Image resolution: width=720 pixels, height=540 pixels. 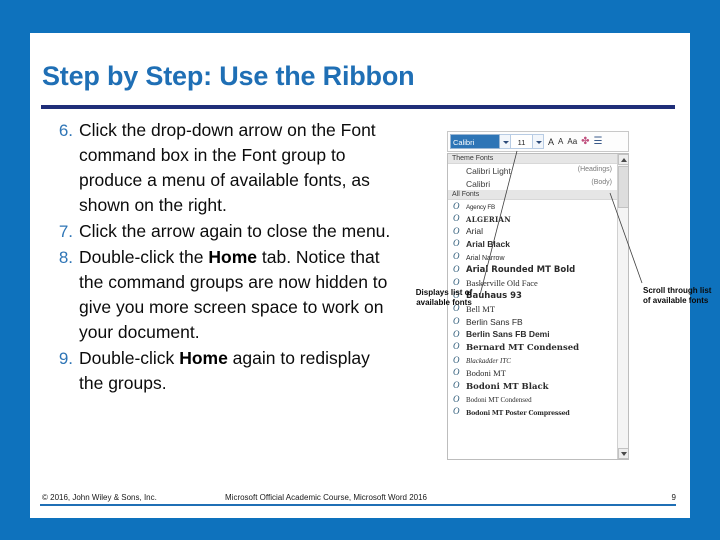 What do you see at coordinates (65, 257) in the screenshot?
I see `list-item-number: 8.` at bounding box center [65, 257].